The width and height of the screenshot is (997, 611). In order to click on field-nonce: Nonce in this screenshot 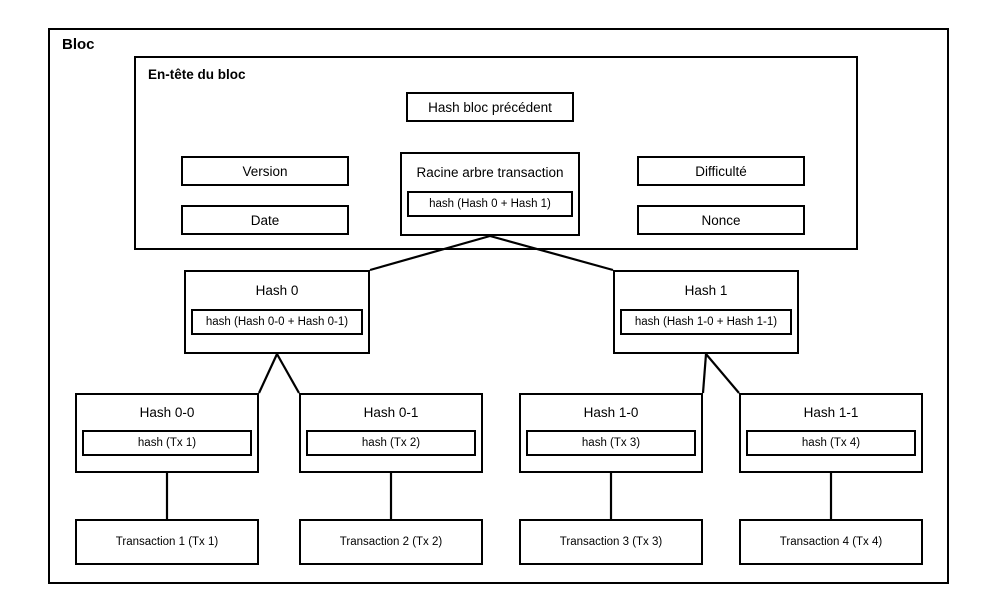, I will do `click(721, 220)`.